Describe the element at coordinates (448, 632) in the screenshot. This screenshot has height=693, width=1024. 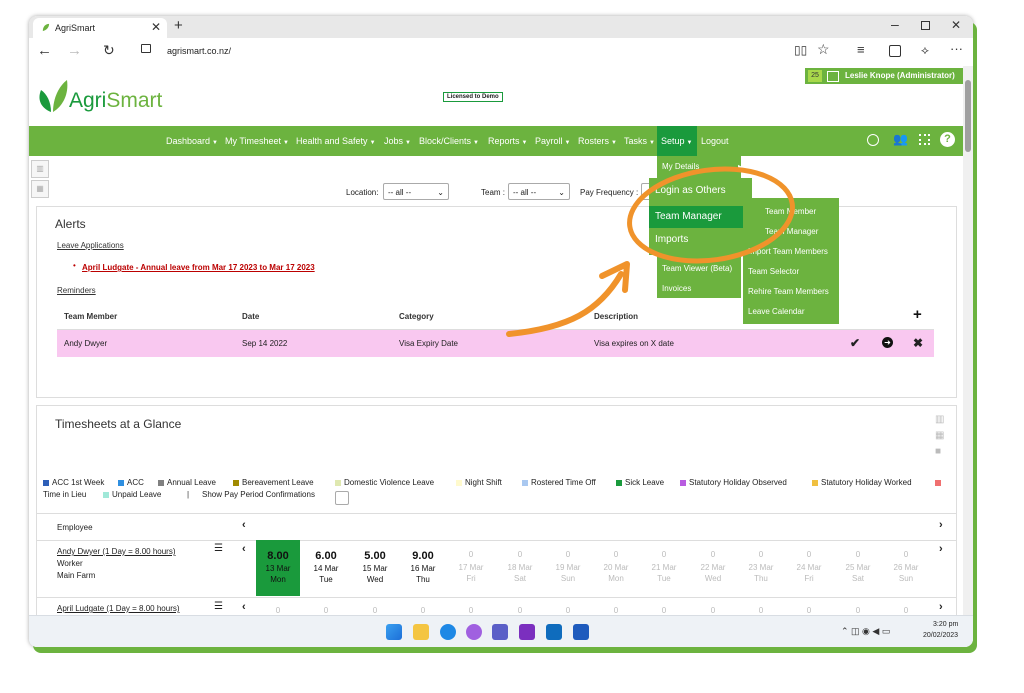
I see `edge-icon` at that location.